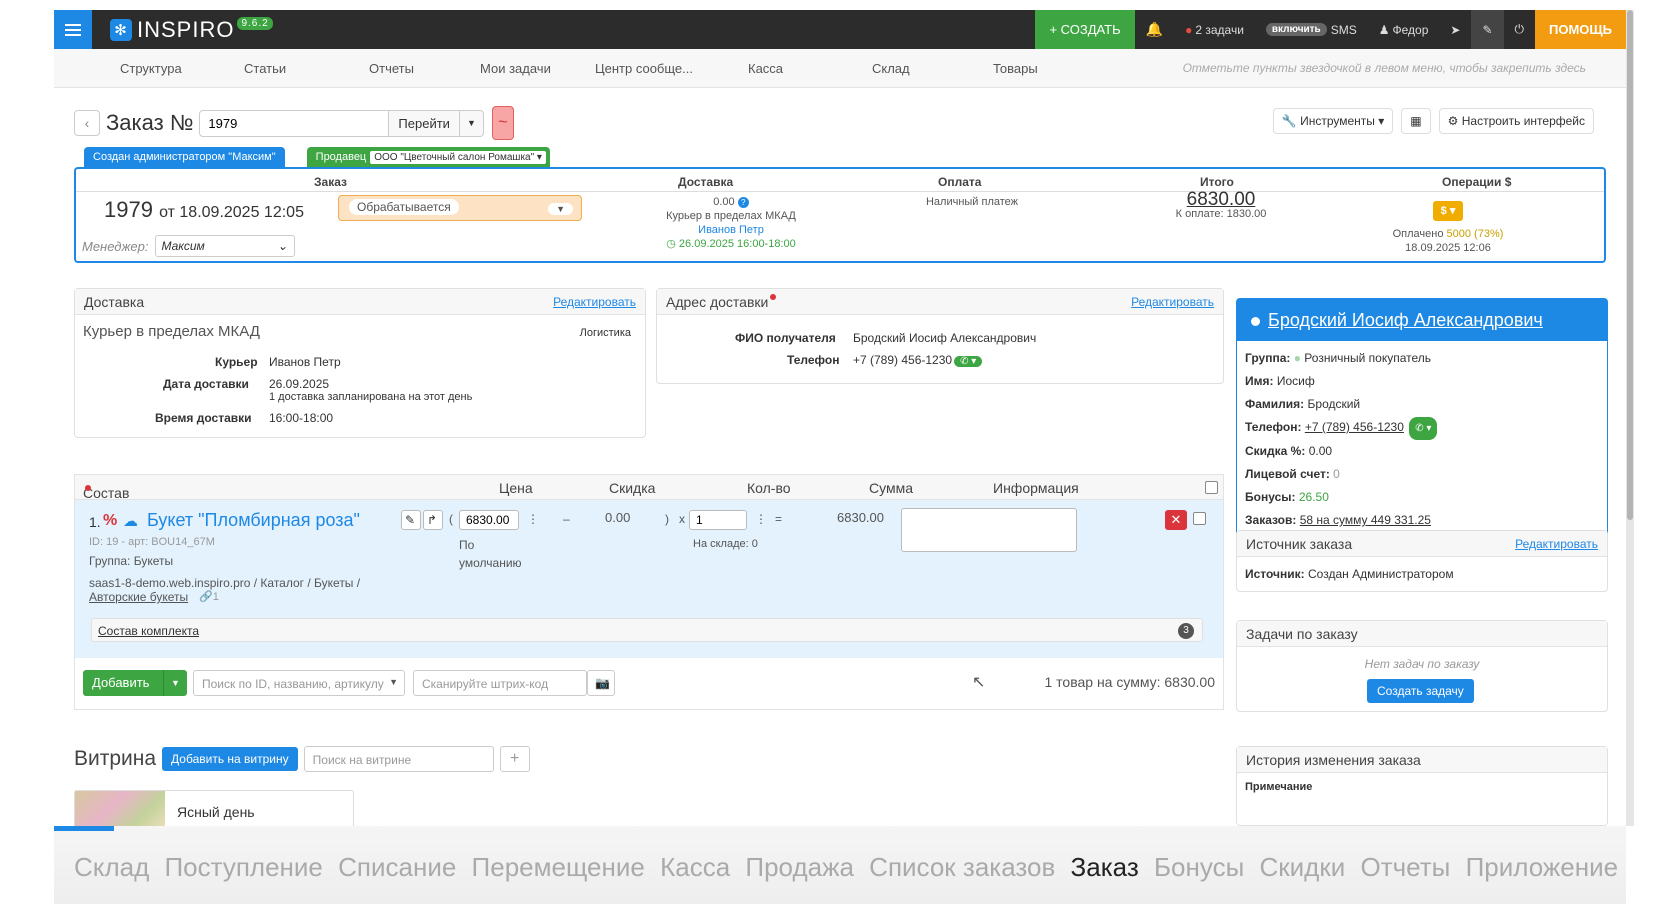 This screenshot has height=904, width=1680. Describe the element at coordinates (989, 530) in the screenshot. I see `item-info-textarea` at that location.